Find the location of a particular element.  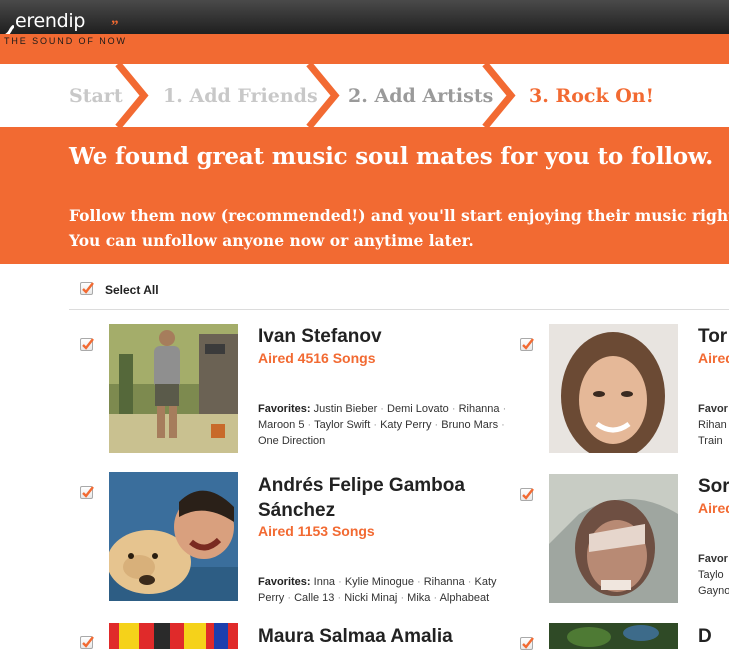

favorite-artist: Gayno is located at coordinates (713, 591).